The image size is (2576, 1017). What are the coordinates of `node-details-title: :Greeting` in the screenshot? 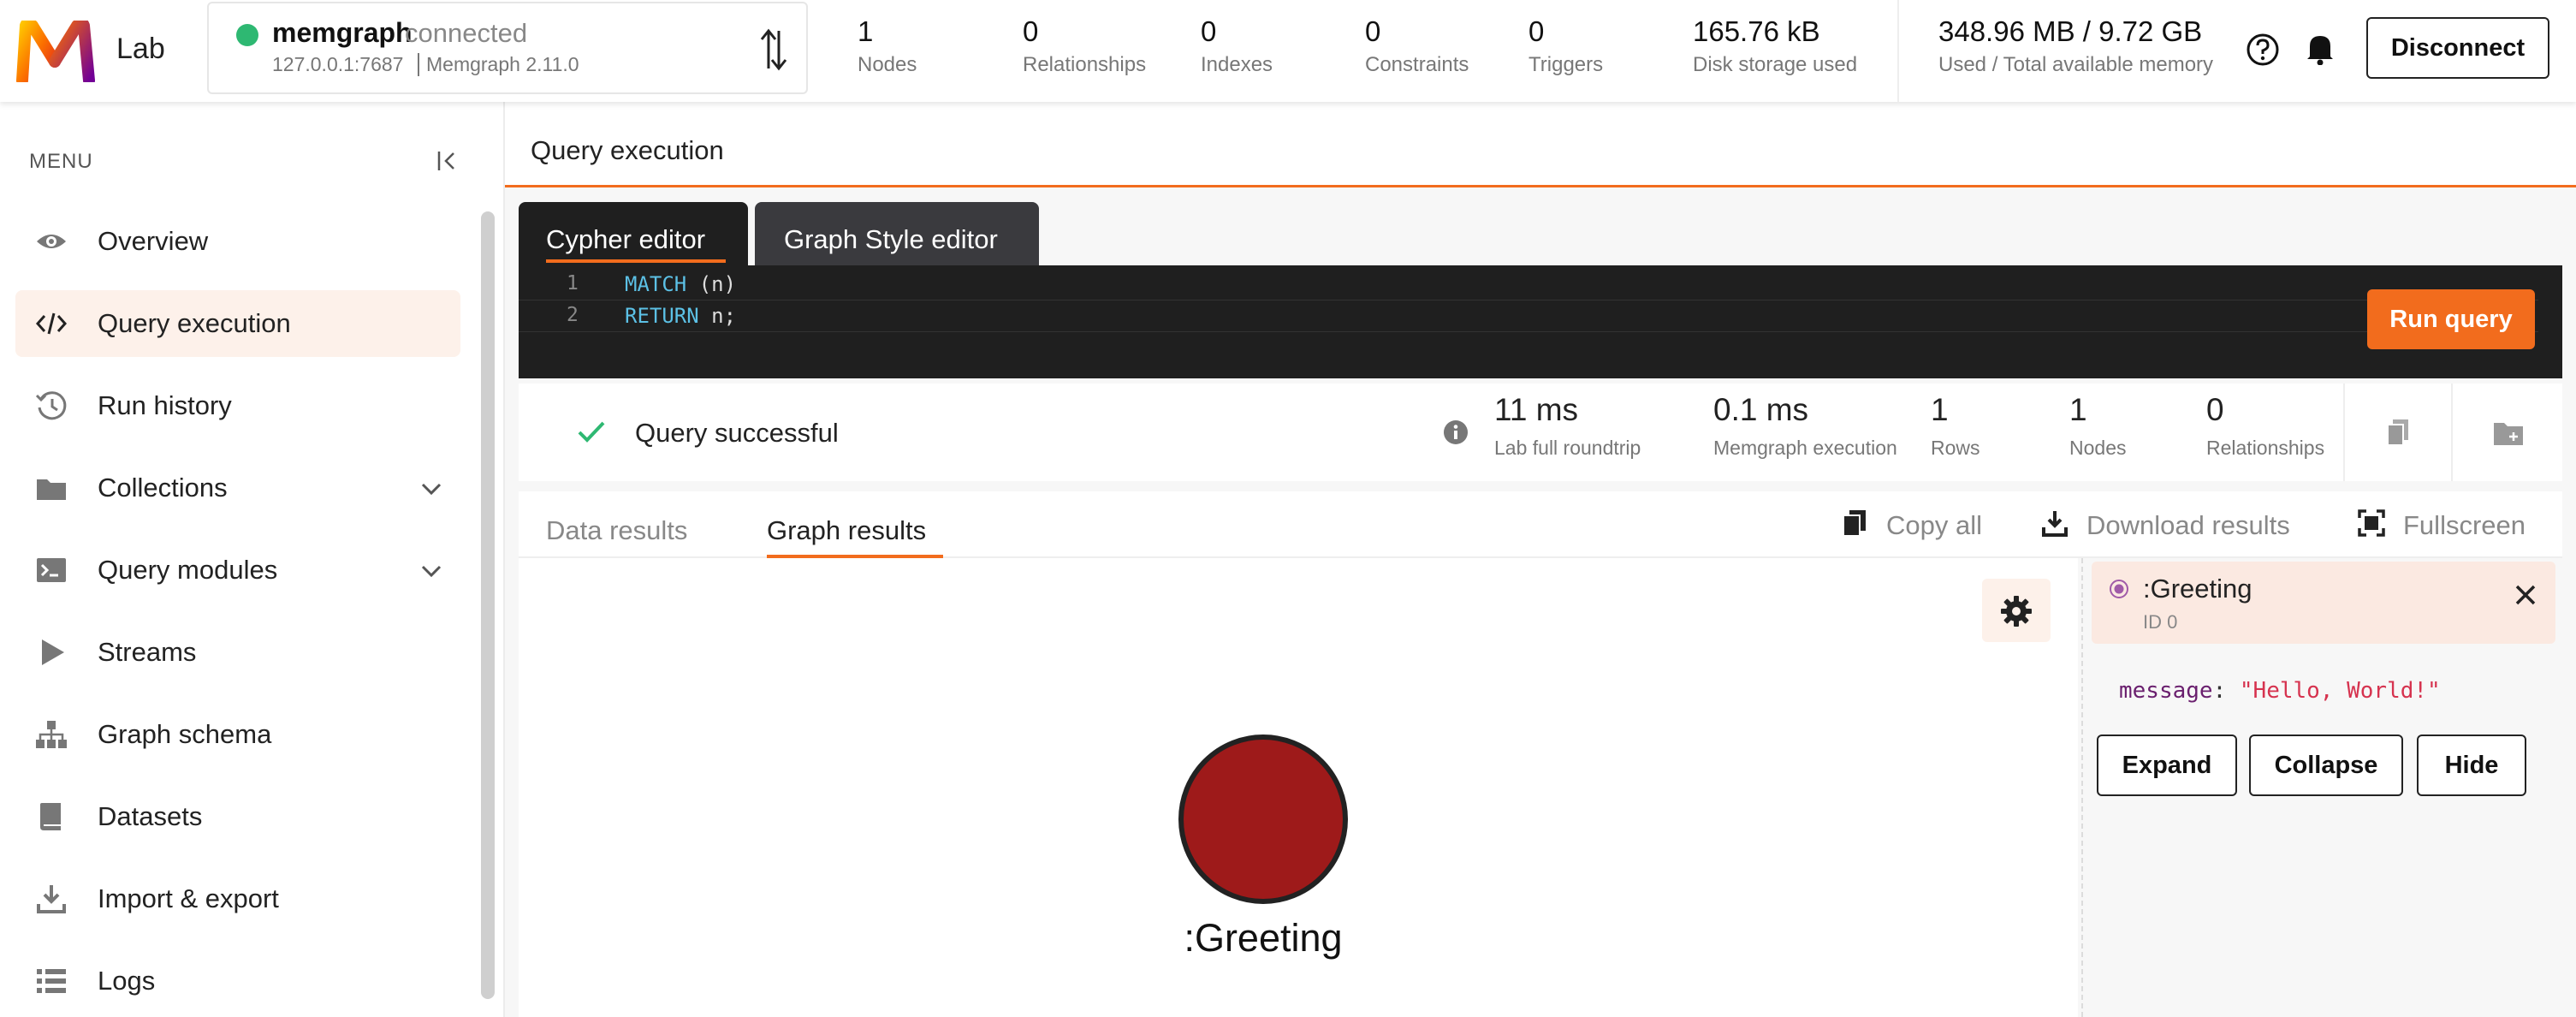 It's located at (2198, 589).